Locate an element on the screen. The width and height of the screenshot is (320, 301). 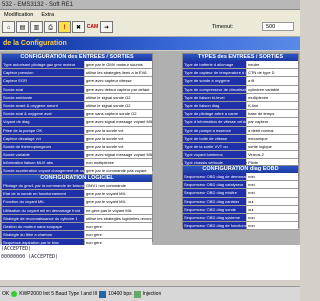
toolbar: ⌂ ▤ ▥ ⎙ ! ✖ CAM ➜ Timeout: 500 is located at coordinates (150, 28).